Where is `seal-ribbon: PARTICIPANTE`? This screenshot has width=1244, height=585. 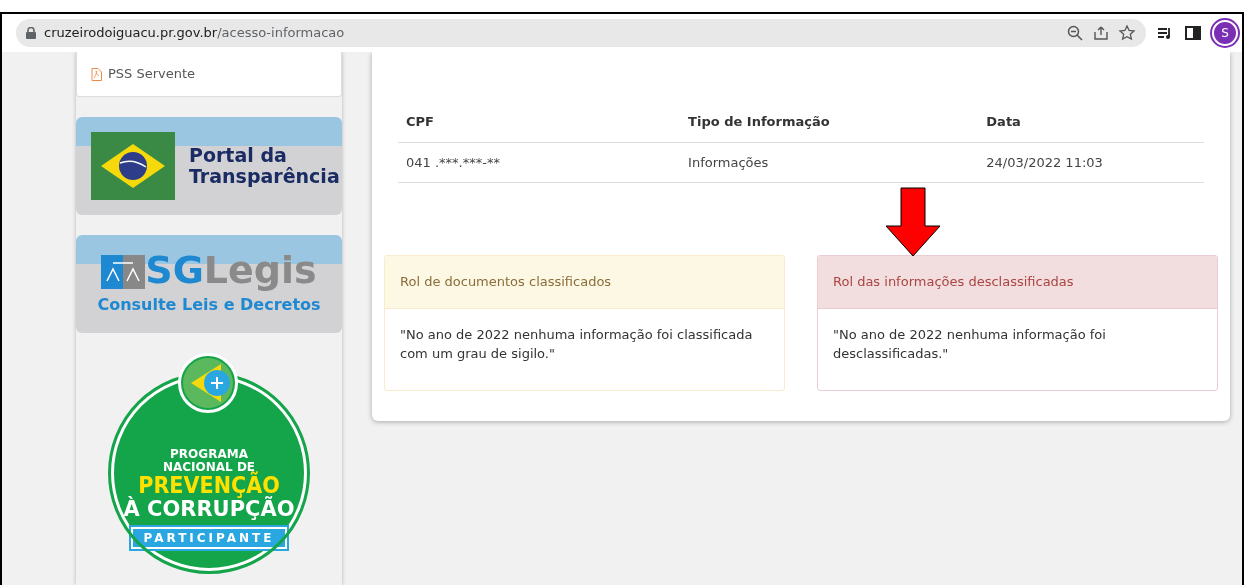 seal-ribbon: PARTICIPANTE is located at coordinates (209, 537).